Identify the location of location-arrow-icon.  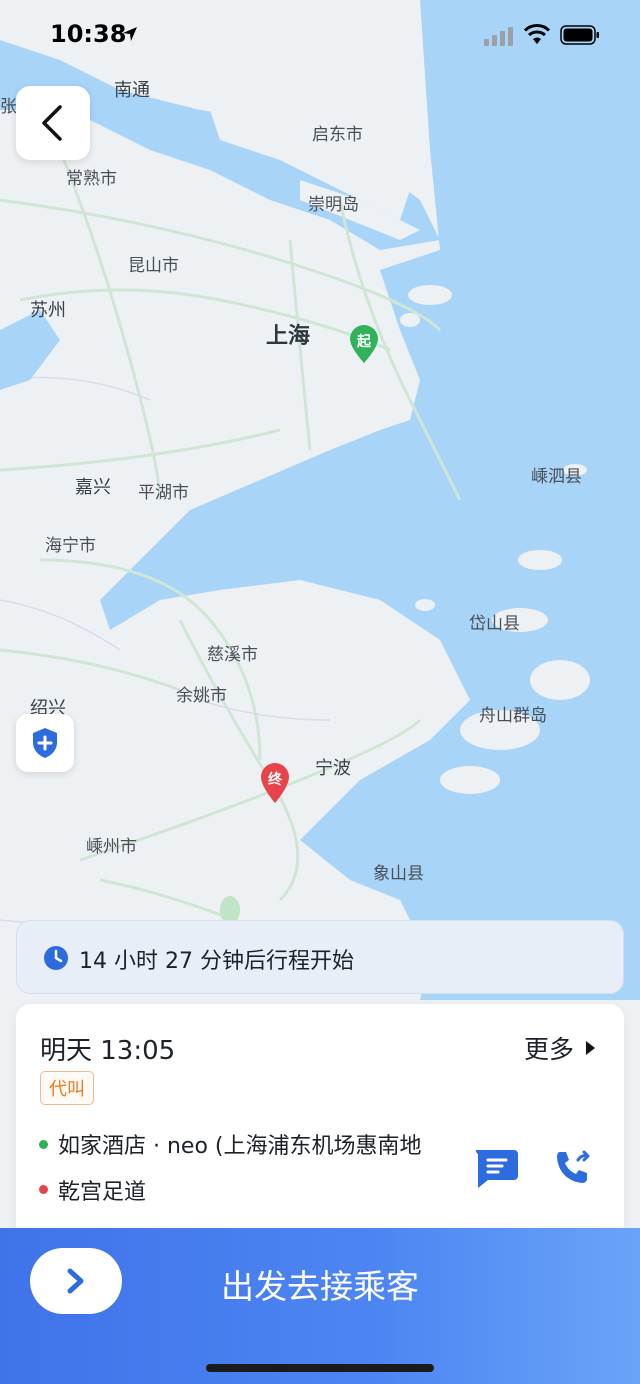
(130, 34).